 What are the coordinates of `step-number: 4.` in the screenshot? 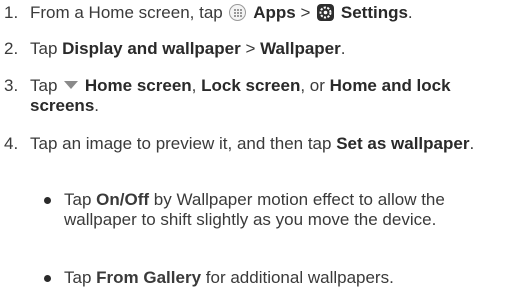 It's located at (11, 143).